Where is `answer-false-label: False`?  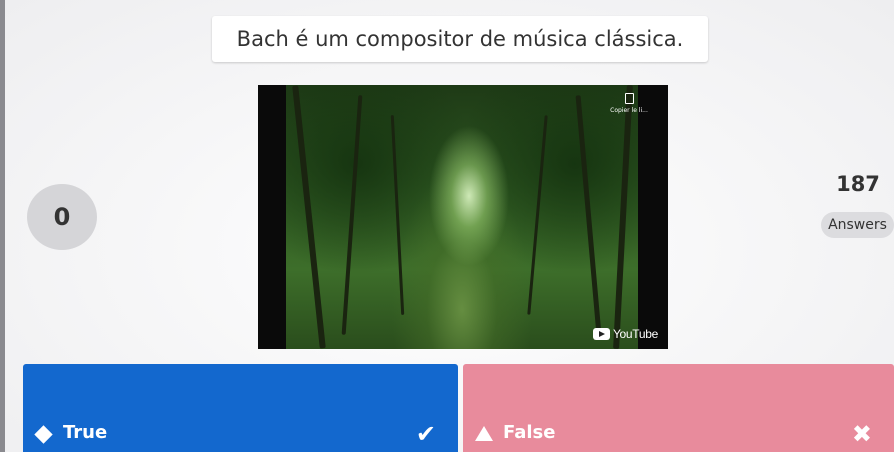
answer-false-label: False is located at coordinates (529, 432).